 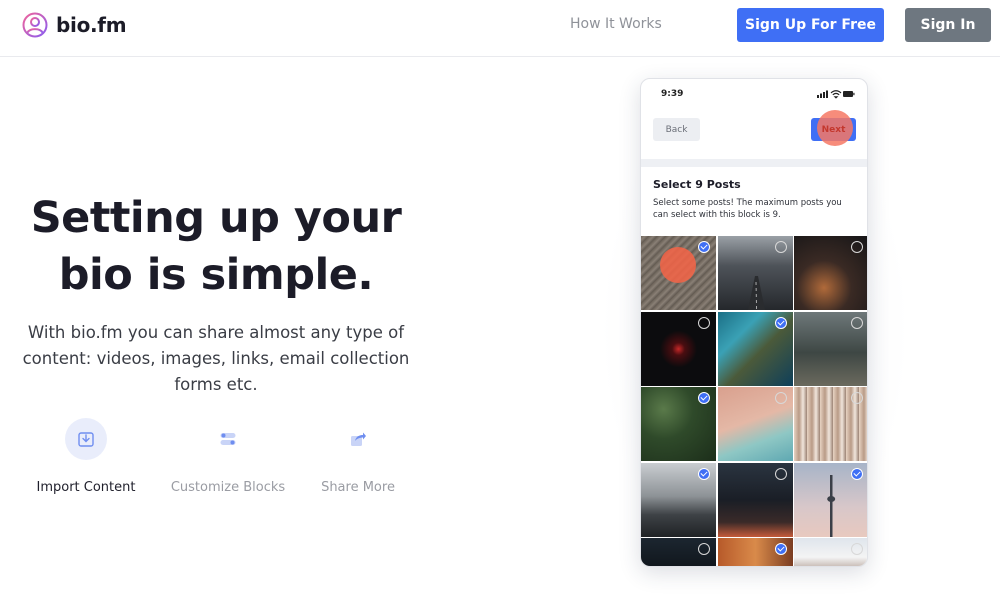 I want to click on download-box-icon, so click(x=86, y=439).